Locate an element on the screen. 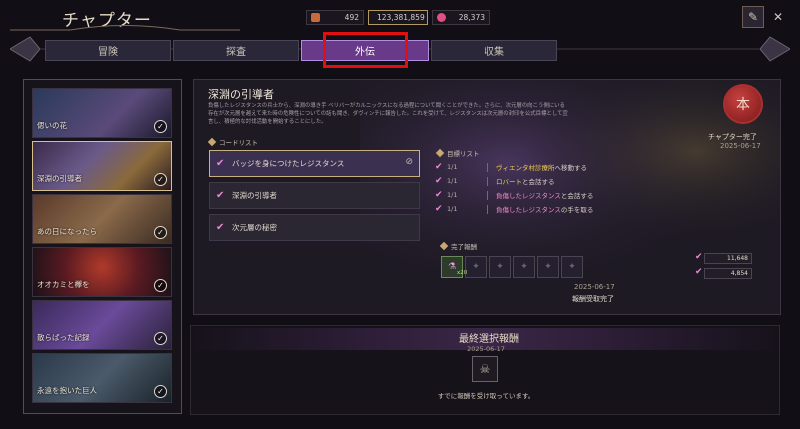 This screenshot has width=800, height=429. code-item: ✔ 次元層の秘密 is located at coordinates (314, 227).